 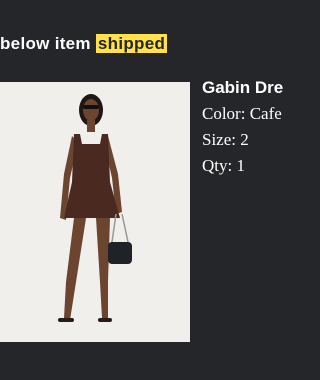 I want to click on email-headline: below item shipped, so click(x=84, y=44).